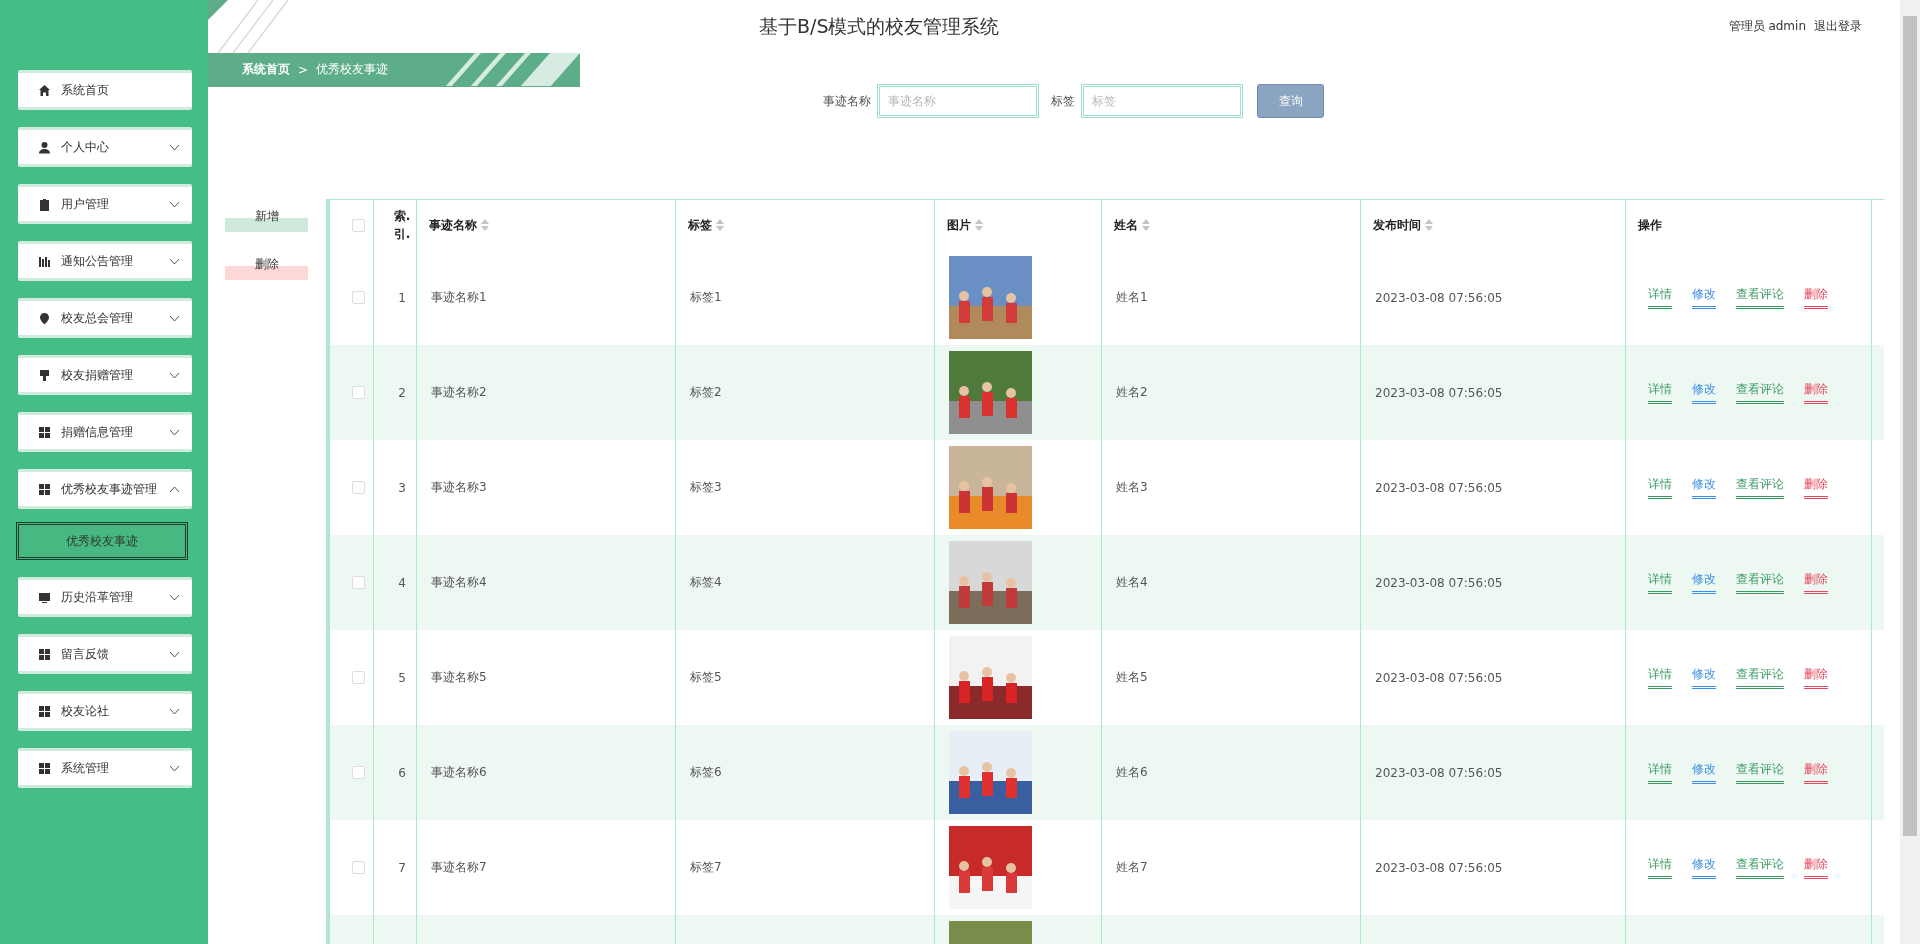 This screenshot has height=944, width=1920. What do you see at coordinates (459, 677) in the screenshot?
I see `table-cell: 事迹名称5` at bounding box center [459, 677].